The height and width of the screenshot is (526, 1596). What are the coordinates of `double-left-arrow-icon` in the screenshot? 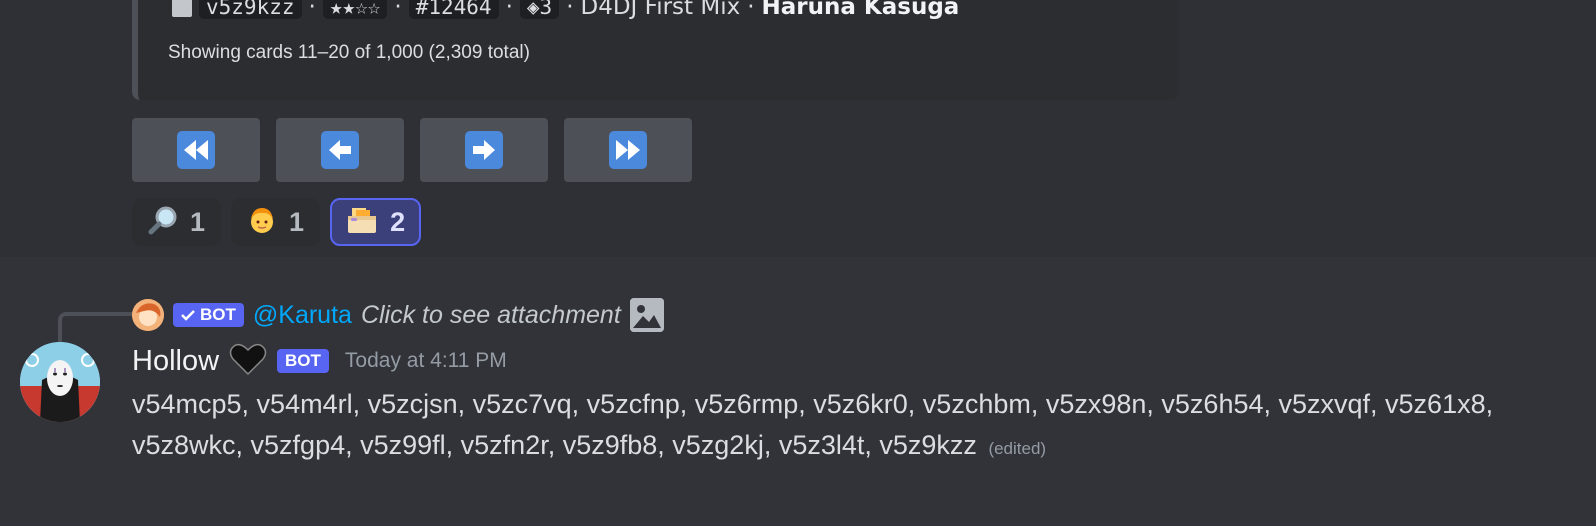 It's located at (196, 150).